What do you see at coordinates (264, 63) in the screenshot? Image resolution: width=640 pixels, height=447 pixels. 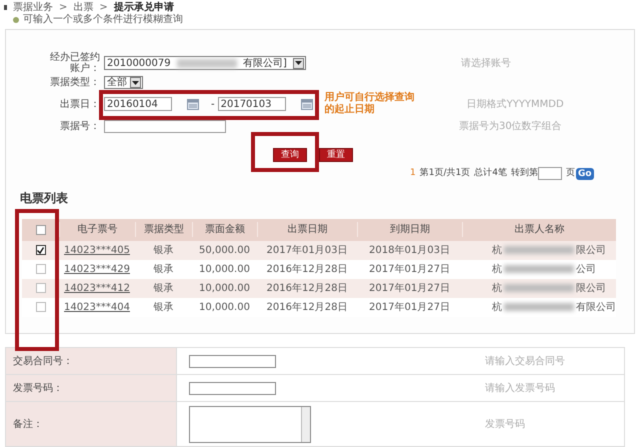 I see `select-value: 有限公司]` at bounding box center [264, 63].